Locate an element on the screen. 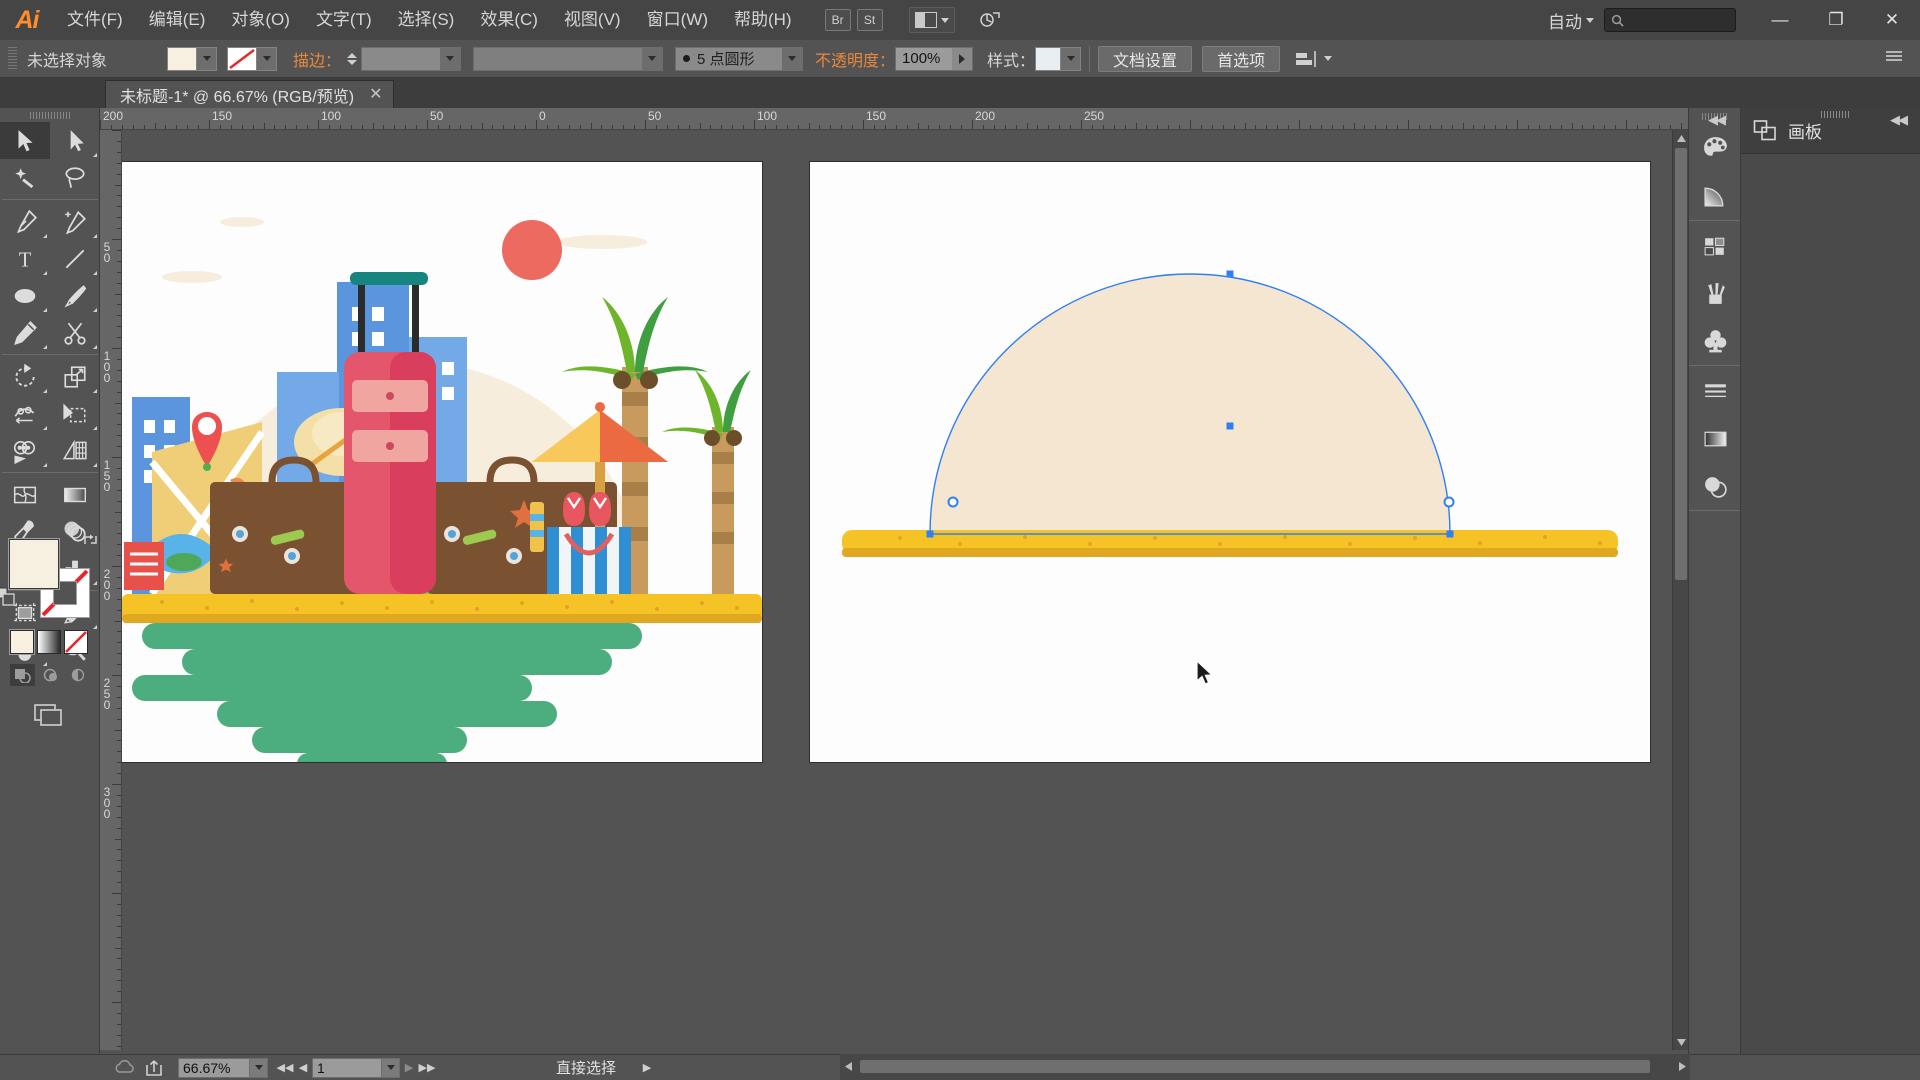 This screenshot has width=1920, height=1080. panel-grip is located at coordinates (1836, 114).